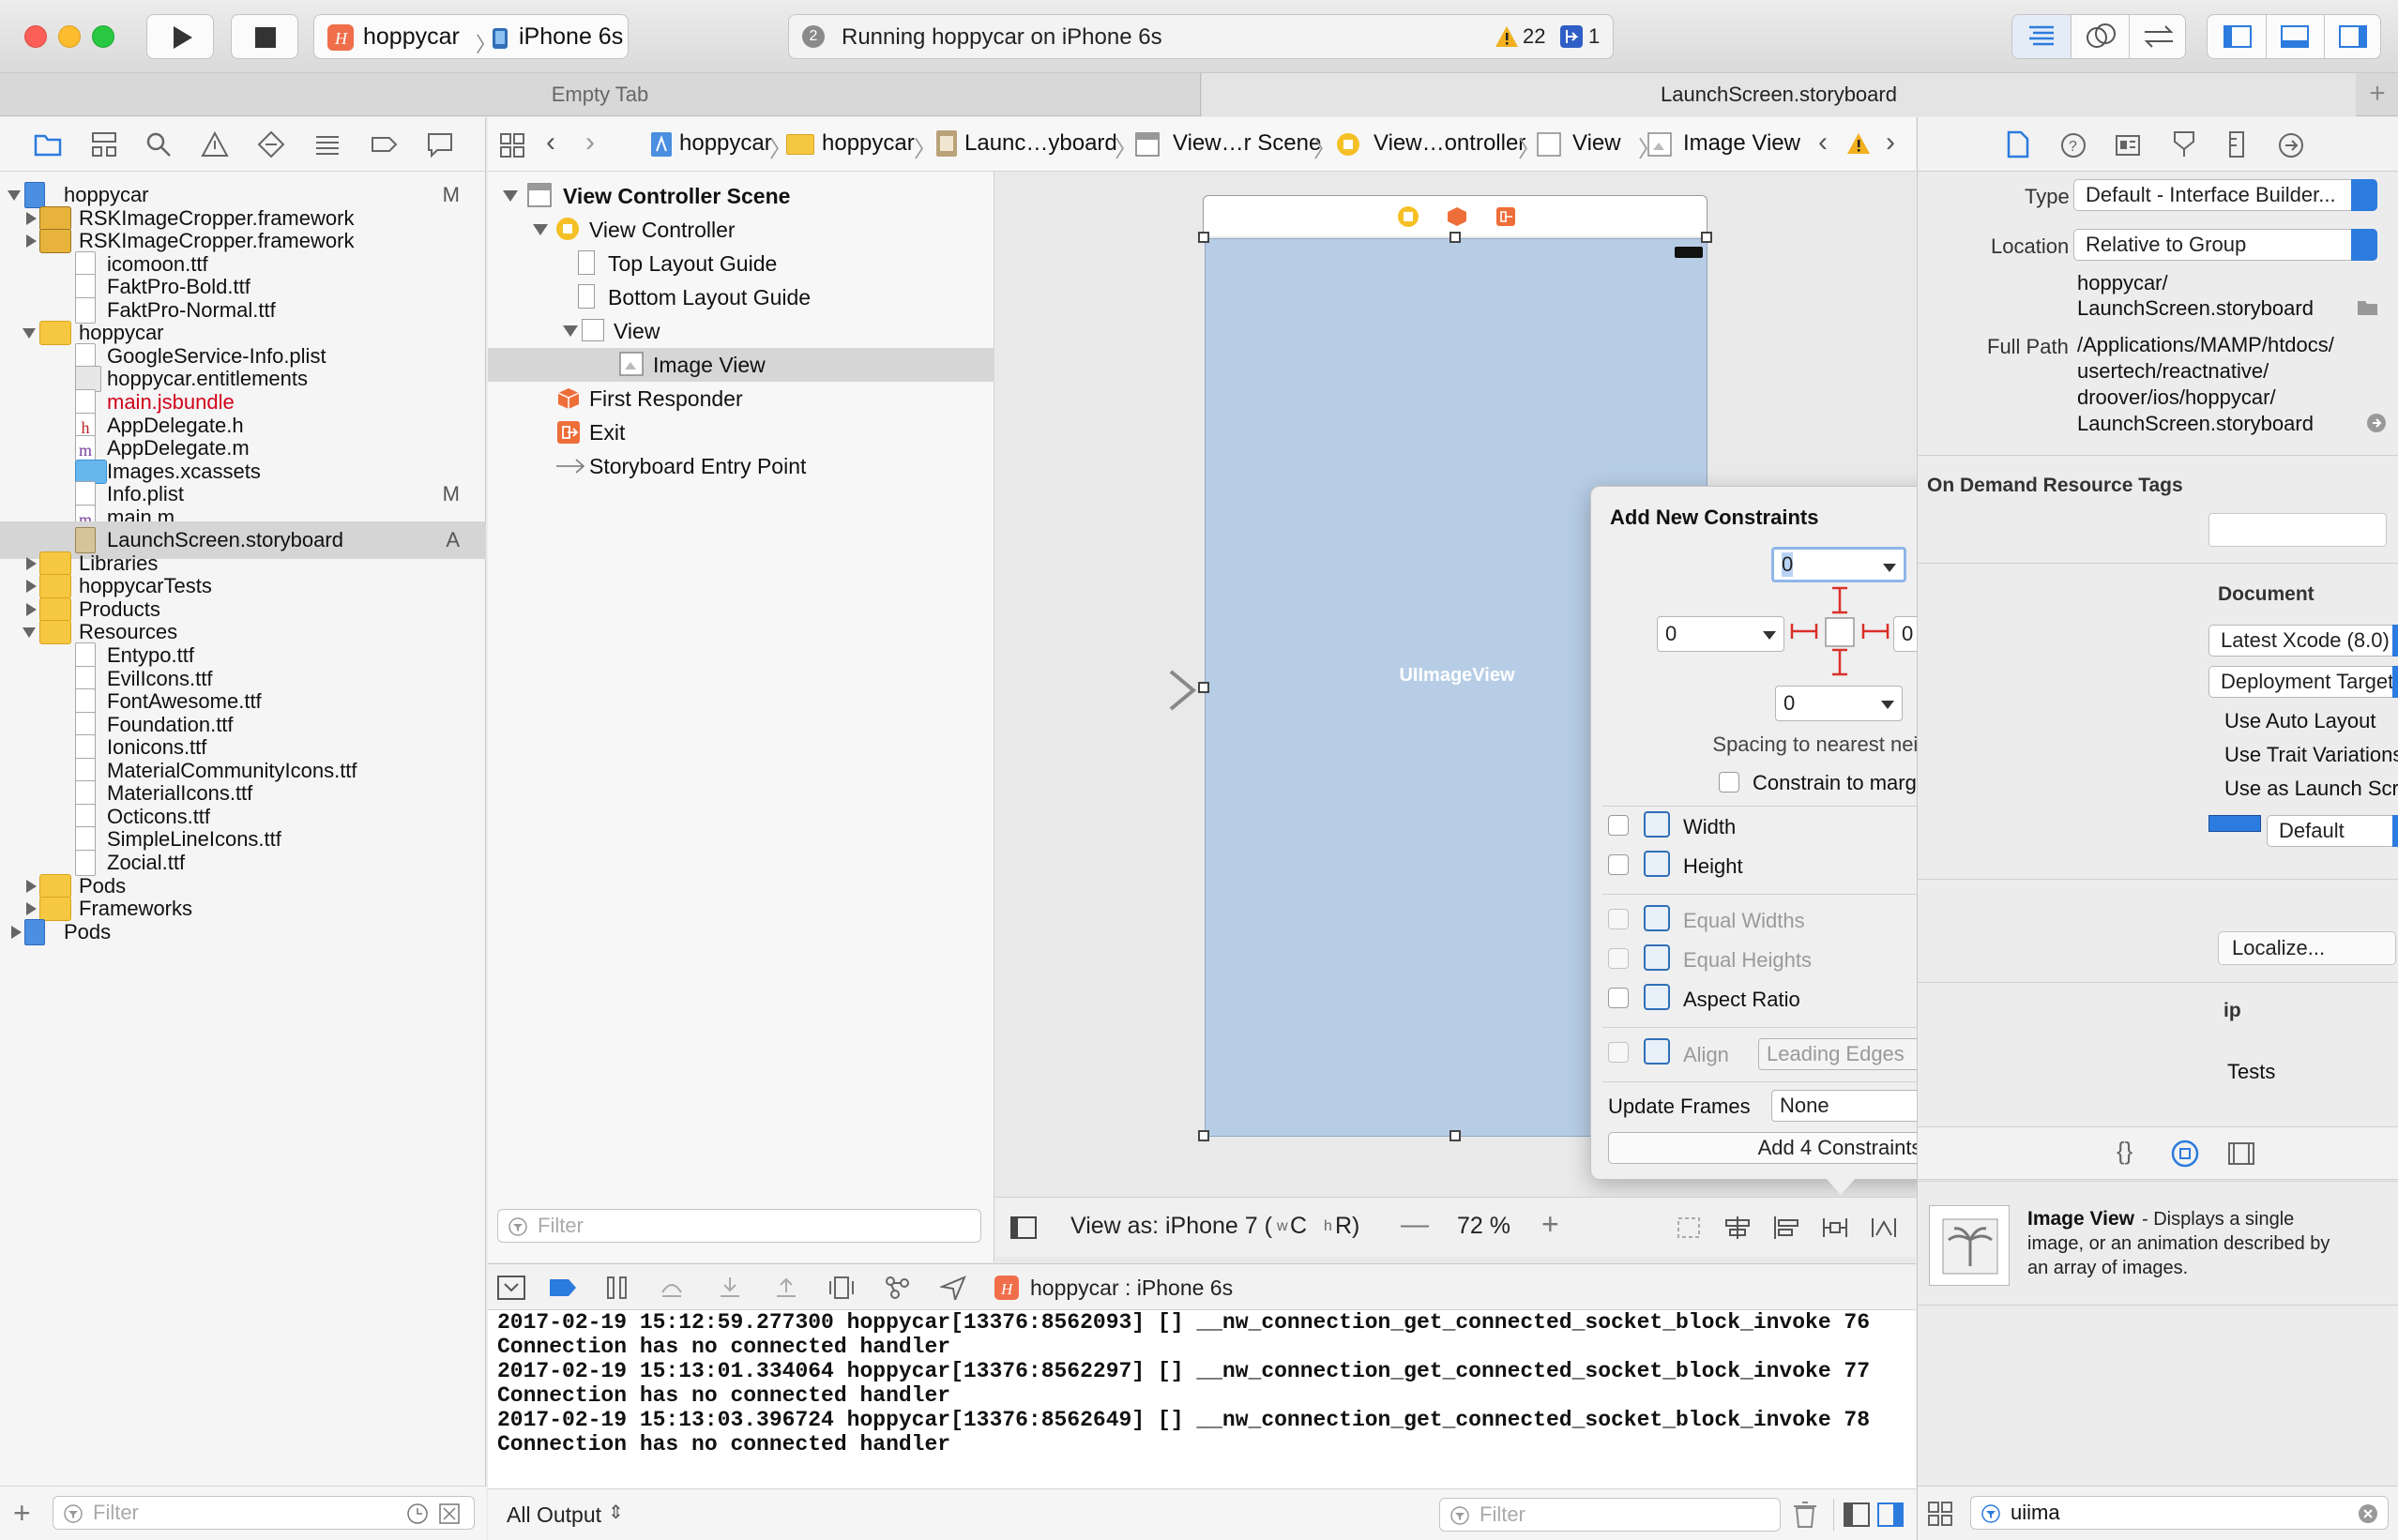 This screenshot has width=2398, height=1540. Describe the element at coordinates (741, 432) in the screenshot. I see `outline-row-exit: Exit` at that location.